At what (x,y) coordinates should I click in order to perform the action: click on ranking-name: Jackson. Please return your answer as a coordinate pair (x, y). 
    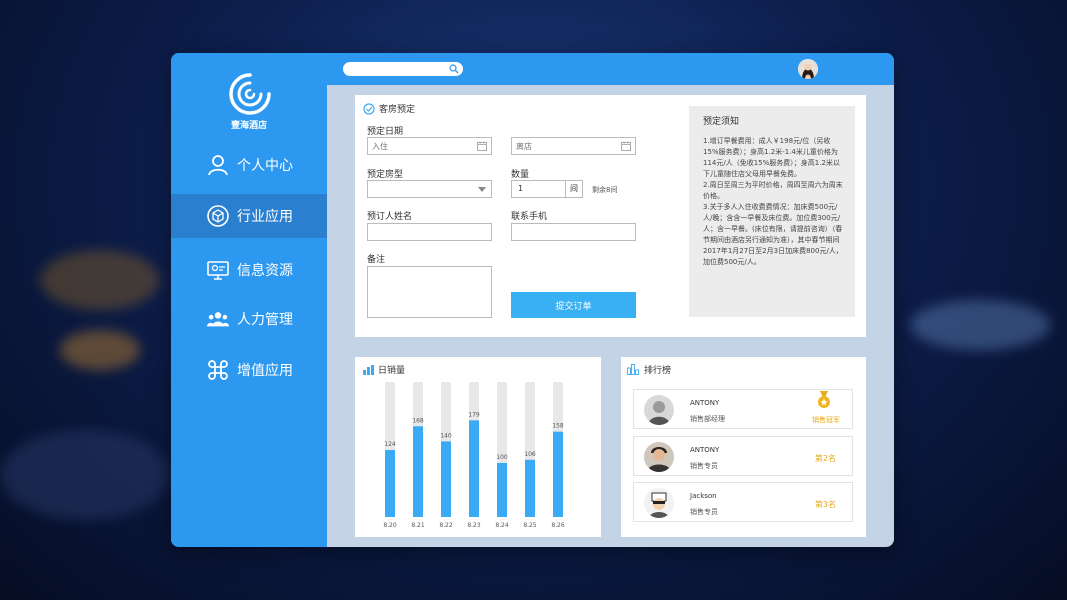
    Looking at the image, I should click on (703, 496).